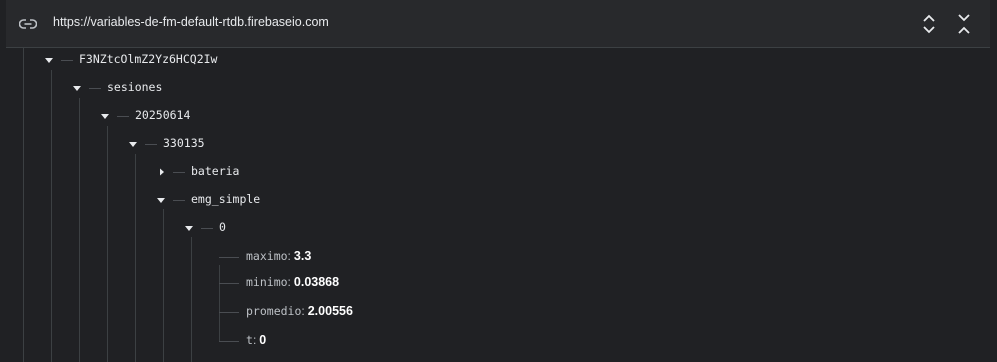  I want to click on leaf-value: 0, so click(262, 340).